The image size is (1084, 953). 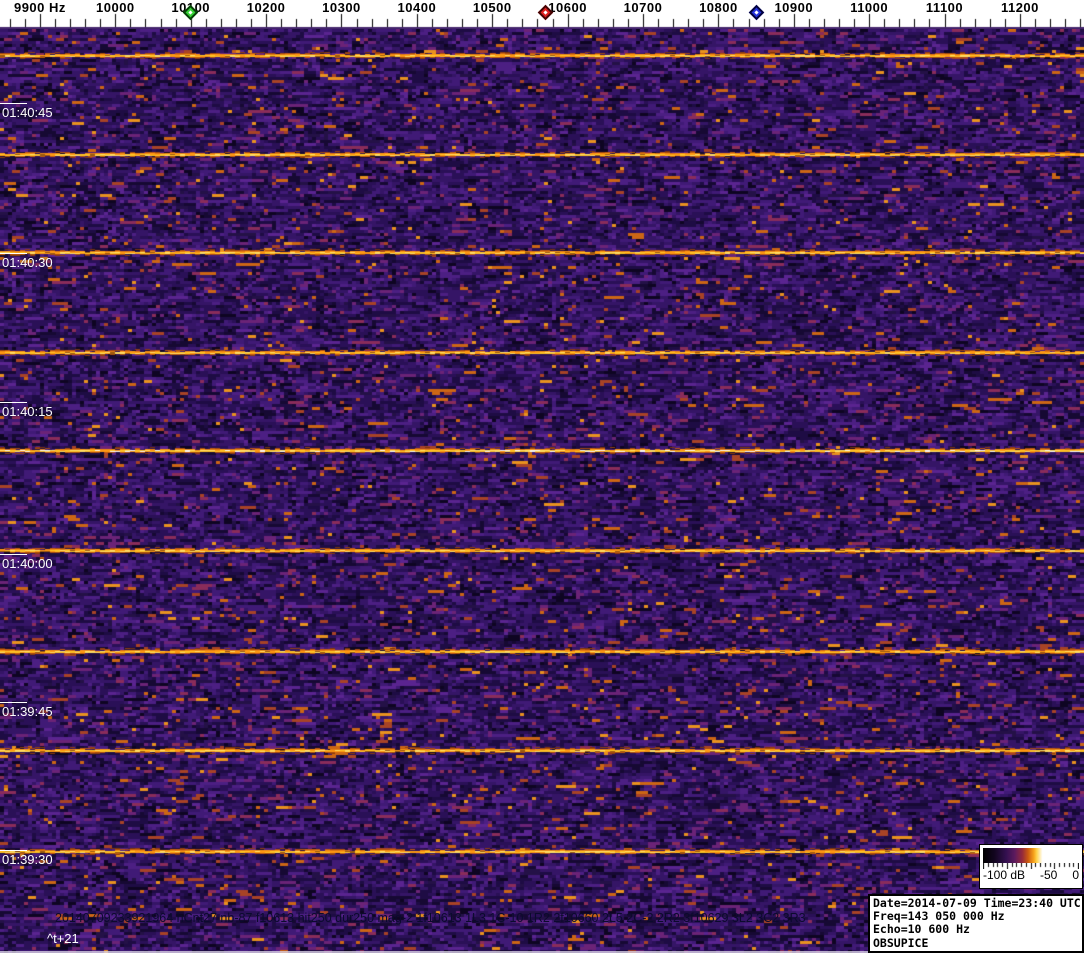 I want to click on freq-label-10000: 10000, so click(x=115, y=7).